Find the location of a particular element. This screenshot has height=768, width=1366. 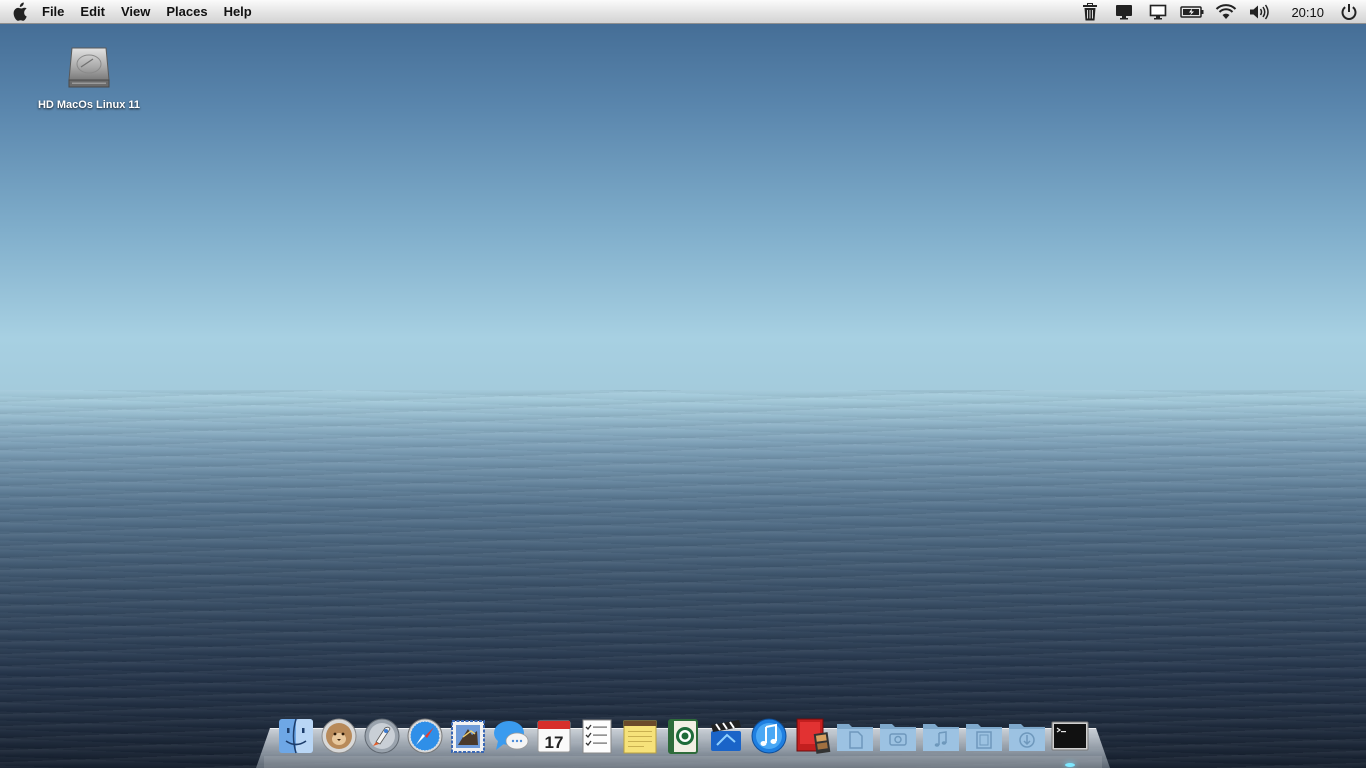

calendar-icon: 17 is located at coordinates (554, 736).